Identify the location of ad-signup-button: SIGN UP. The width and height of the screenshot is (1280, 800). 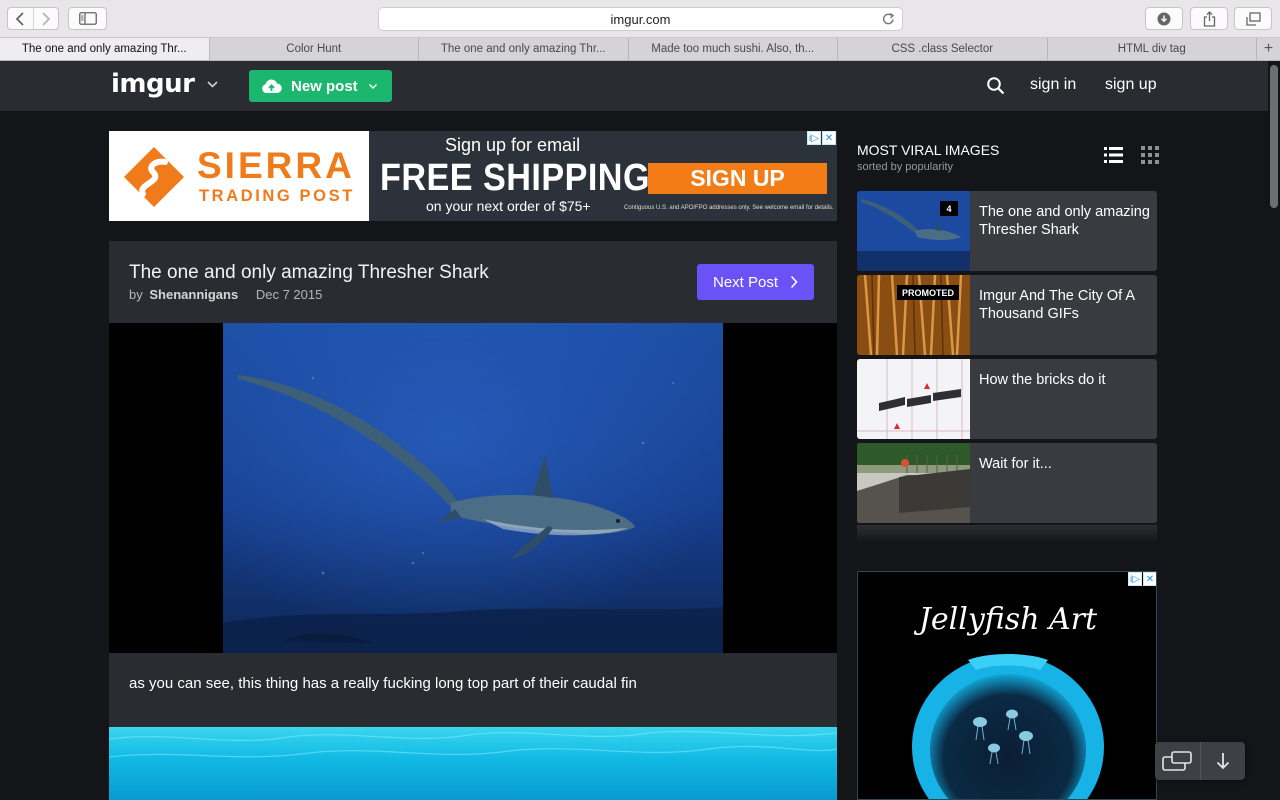
(737, 178).